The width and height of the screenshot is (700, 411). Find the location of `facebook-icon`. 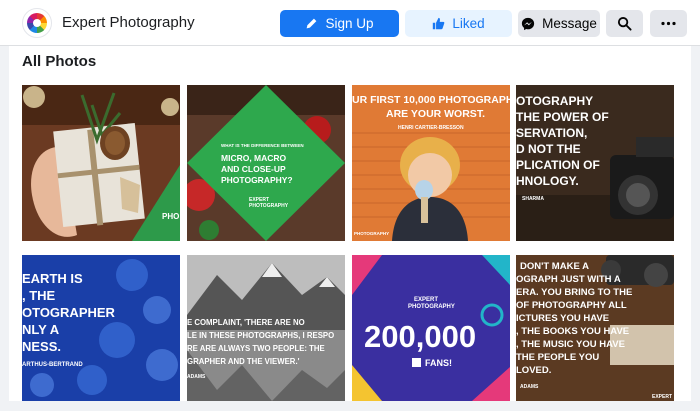

facebook-icon is located at coordinates (416, 362).